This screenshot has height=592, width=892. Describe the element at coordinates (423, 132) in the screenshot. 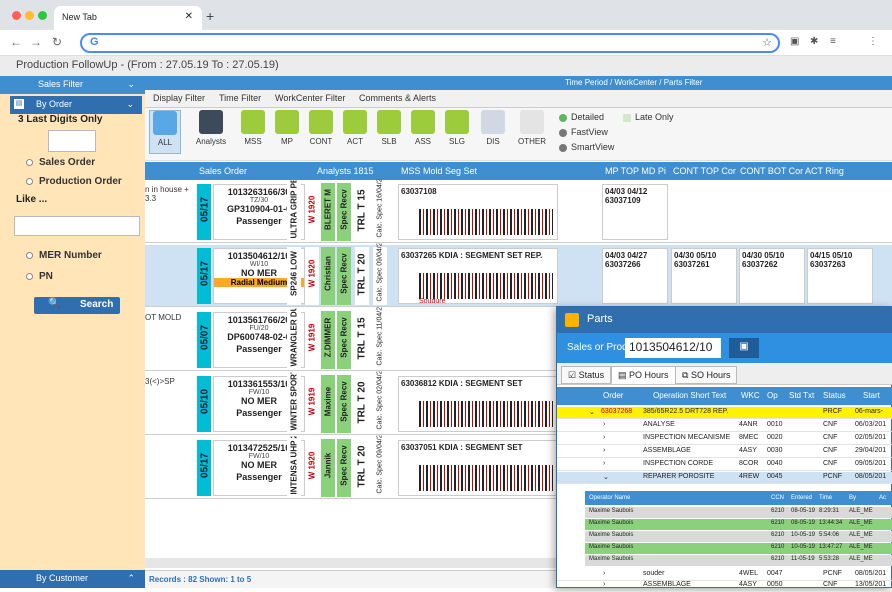

I see `filter-ass-button: ASS` at that location.